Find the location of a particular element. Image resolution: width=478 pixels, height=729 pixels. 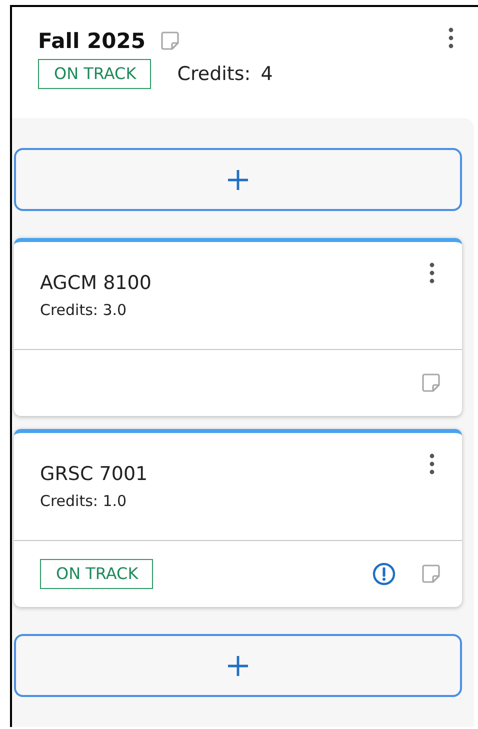

term-title: Fall 2025 is located at coordinates (92, 41).